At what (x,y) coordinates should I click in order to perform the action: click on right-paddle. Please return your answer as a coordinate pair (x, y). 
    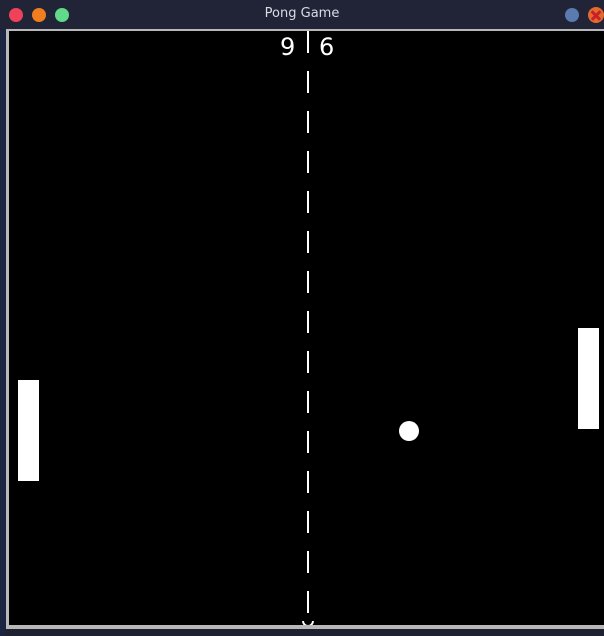
    Looking at the image, I should click on (588, 378).